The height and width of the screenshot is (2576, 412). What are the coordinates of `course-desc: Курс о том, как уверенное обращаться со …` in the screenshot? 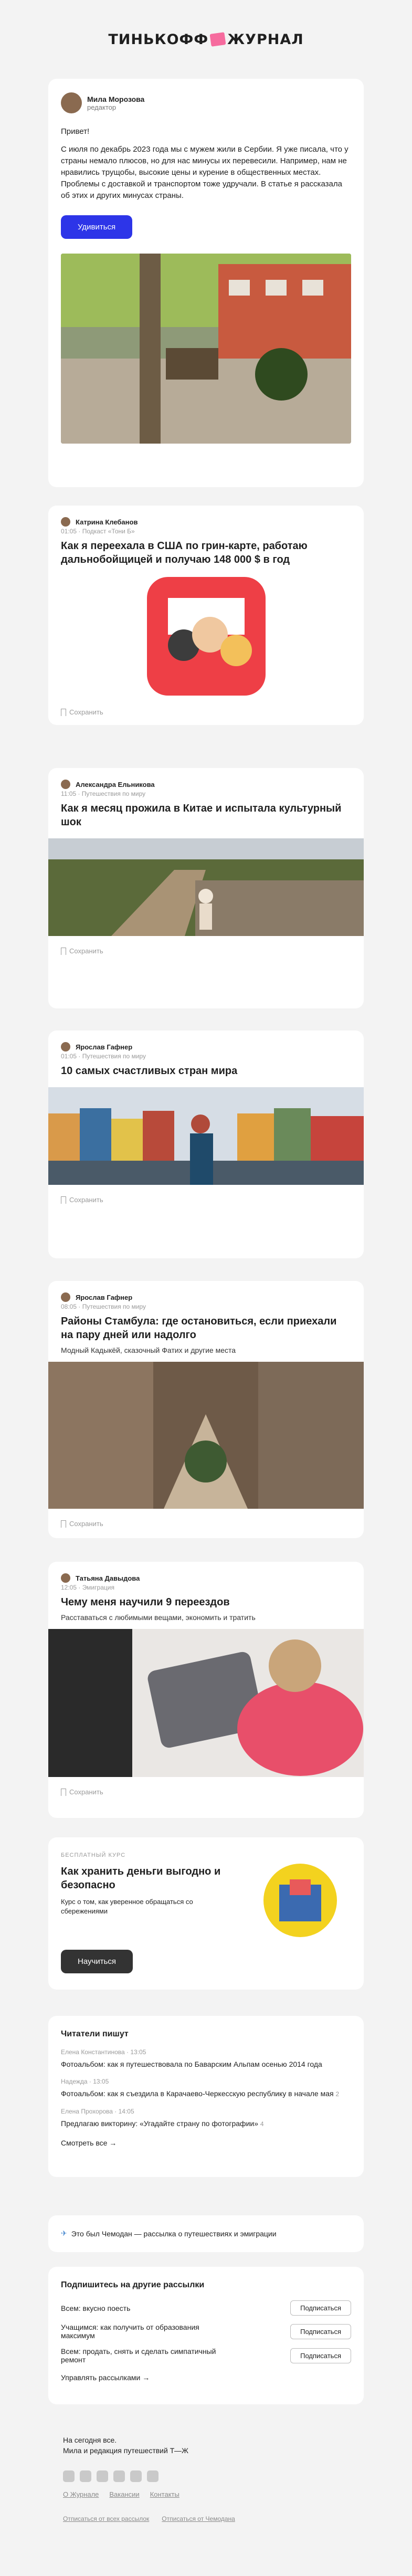 It's located at (127, 1906).